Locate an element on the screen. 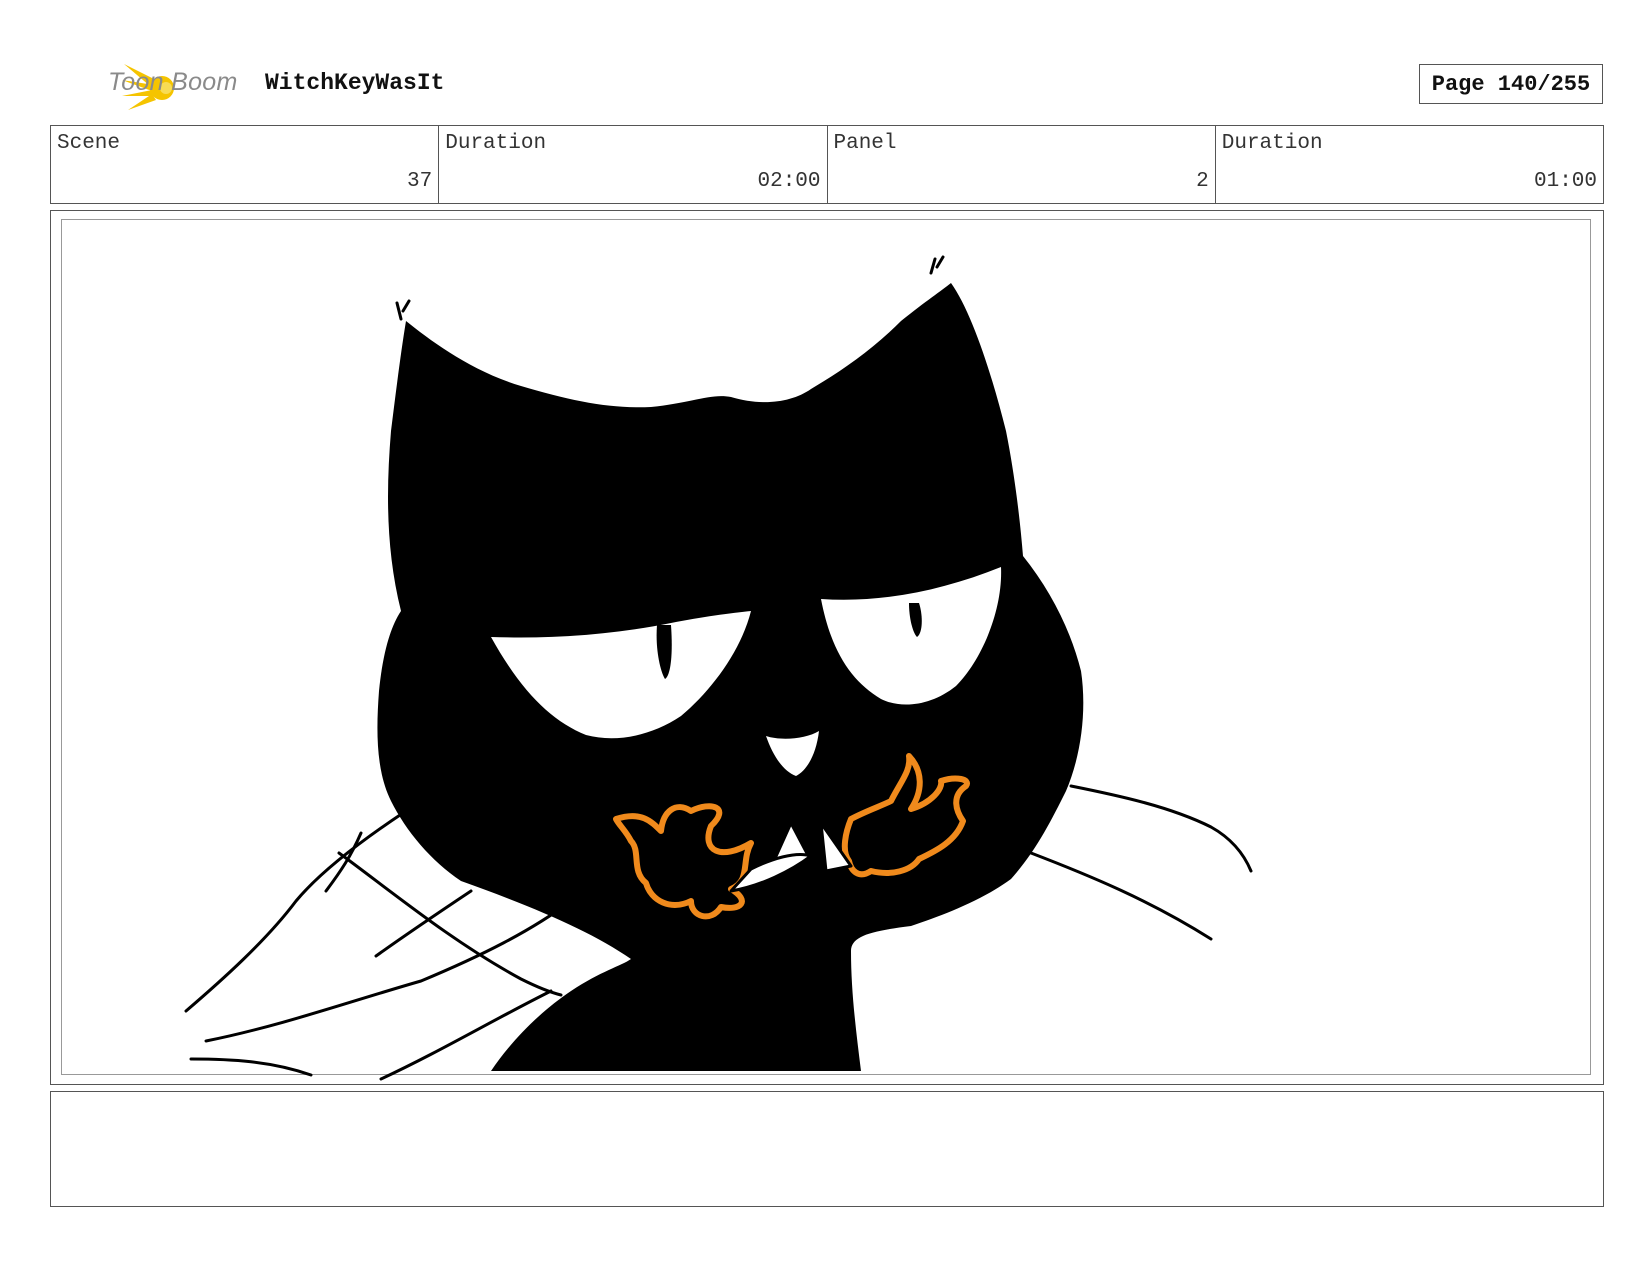 Image resolution: width=1650 pixels, height=1275 pixels. panel-duration-label: Duration is located at coordinates (1272, 143).